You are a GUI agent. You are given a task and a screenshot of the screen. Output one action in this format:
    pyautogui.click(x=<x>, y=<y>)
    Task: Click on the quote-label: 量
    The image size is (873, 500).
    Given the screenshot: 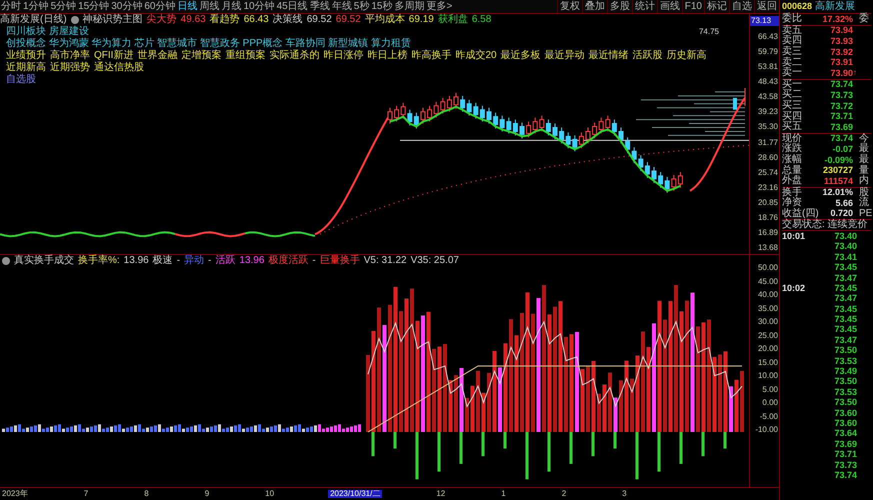 What is the action you would take?
    pyautogui.click(x=864, y=171)
    